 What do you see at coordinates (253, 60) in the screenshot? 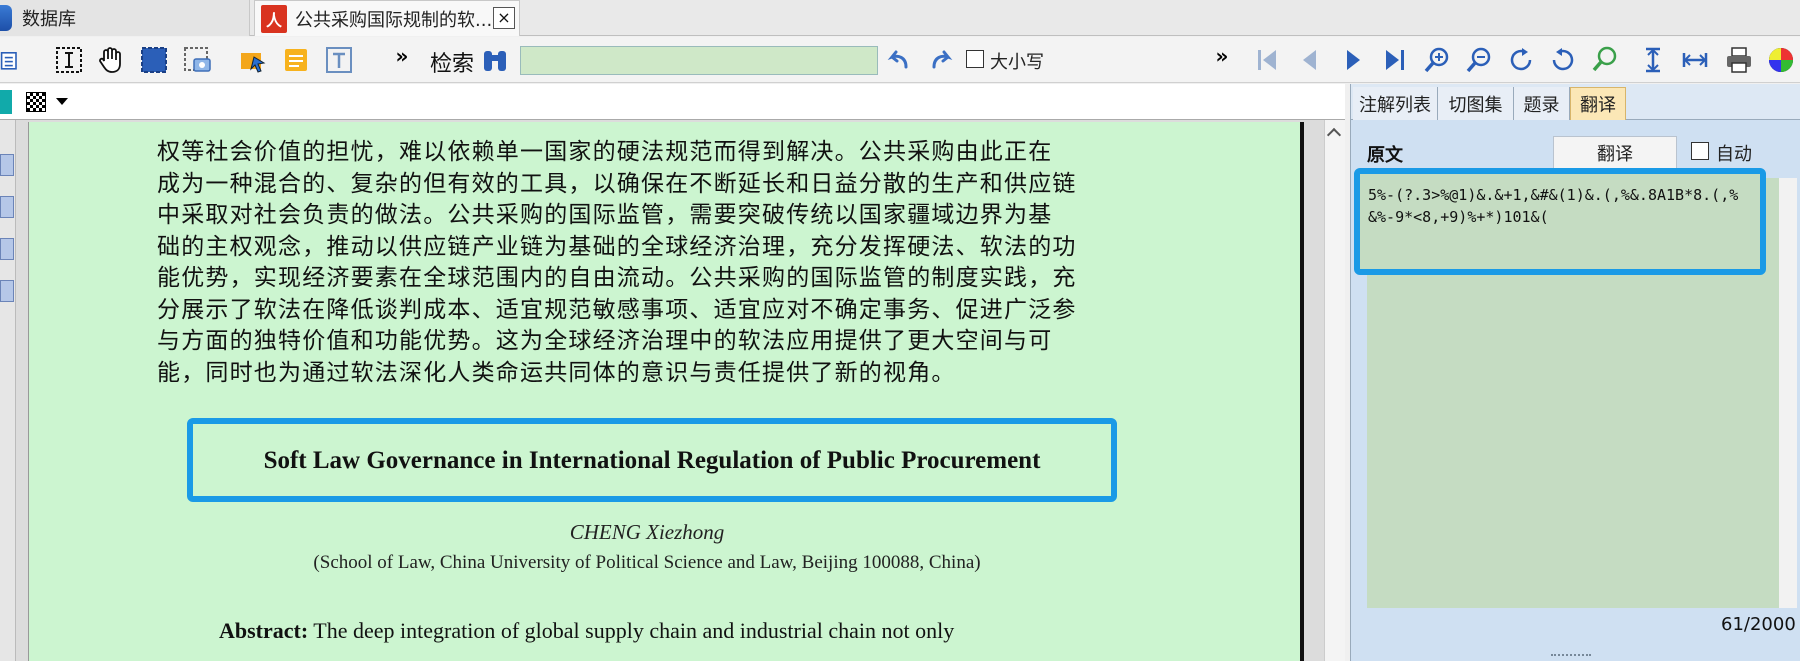
I see `highlight-text-icon` at bounding box center [253, 60].